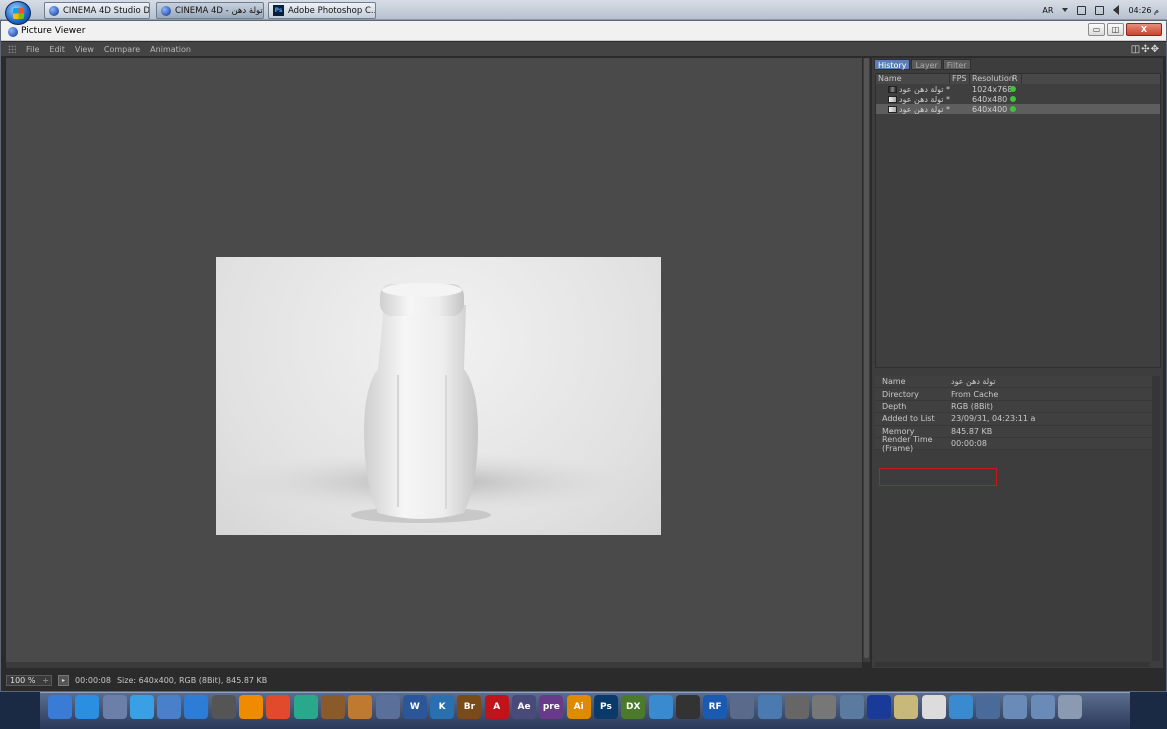 Image resolution: width=1167 pixels, height=729 pixels. I want to click on facetime-icon, so click(141, 707).